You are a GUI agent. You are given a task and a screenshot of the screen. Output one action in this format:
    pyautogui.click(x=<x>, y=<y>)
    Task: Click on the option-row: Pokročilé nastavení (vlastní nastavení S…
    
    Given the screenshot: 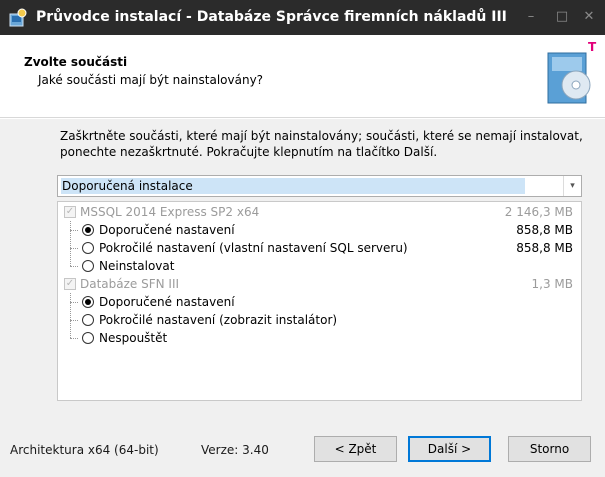 What is the action you would take?
    pyautogui.click(x=319, y=248)
    